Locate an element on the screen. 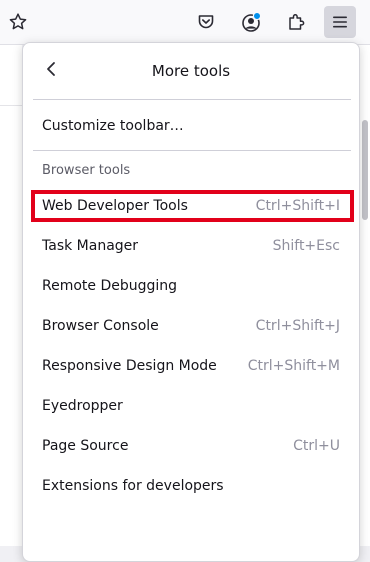 This screenshot has width=370, height=562. menu-item-label: Eyedropper is located at coordinates (82, 406).